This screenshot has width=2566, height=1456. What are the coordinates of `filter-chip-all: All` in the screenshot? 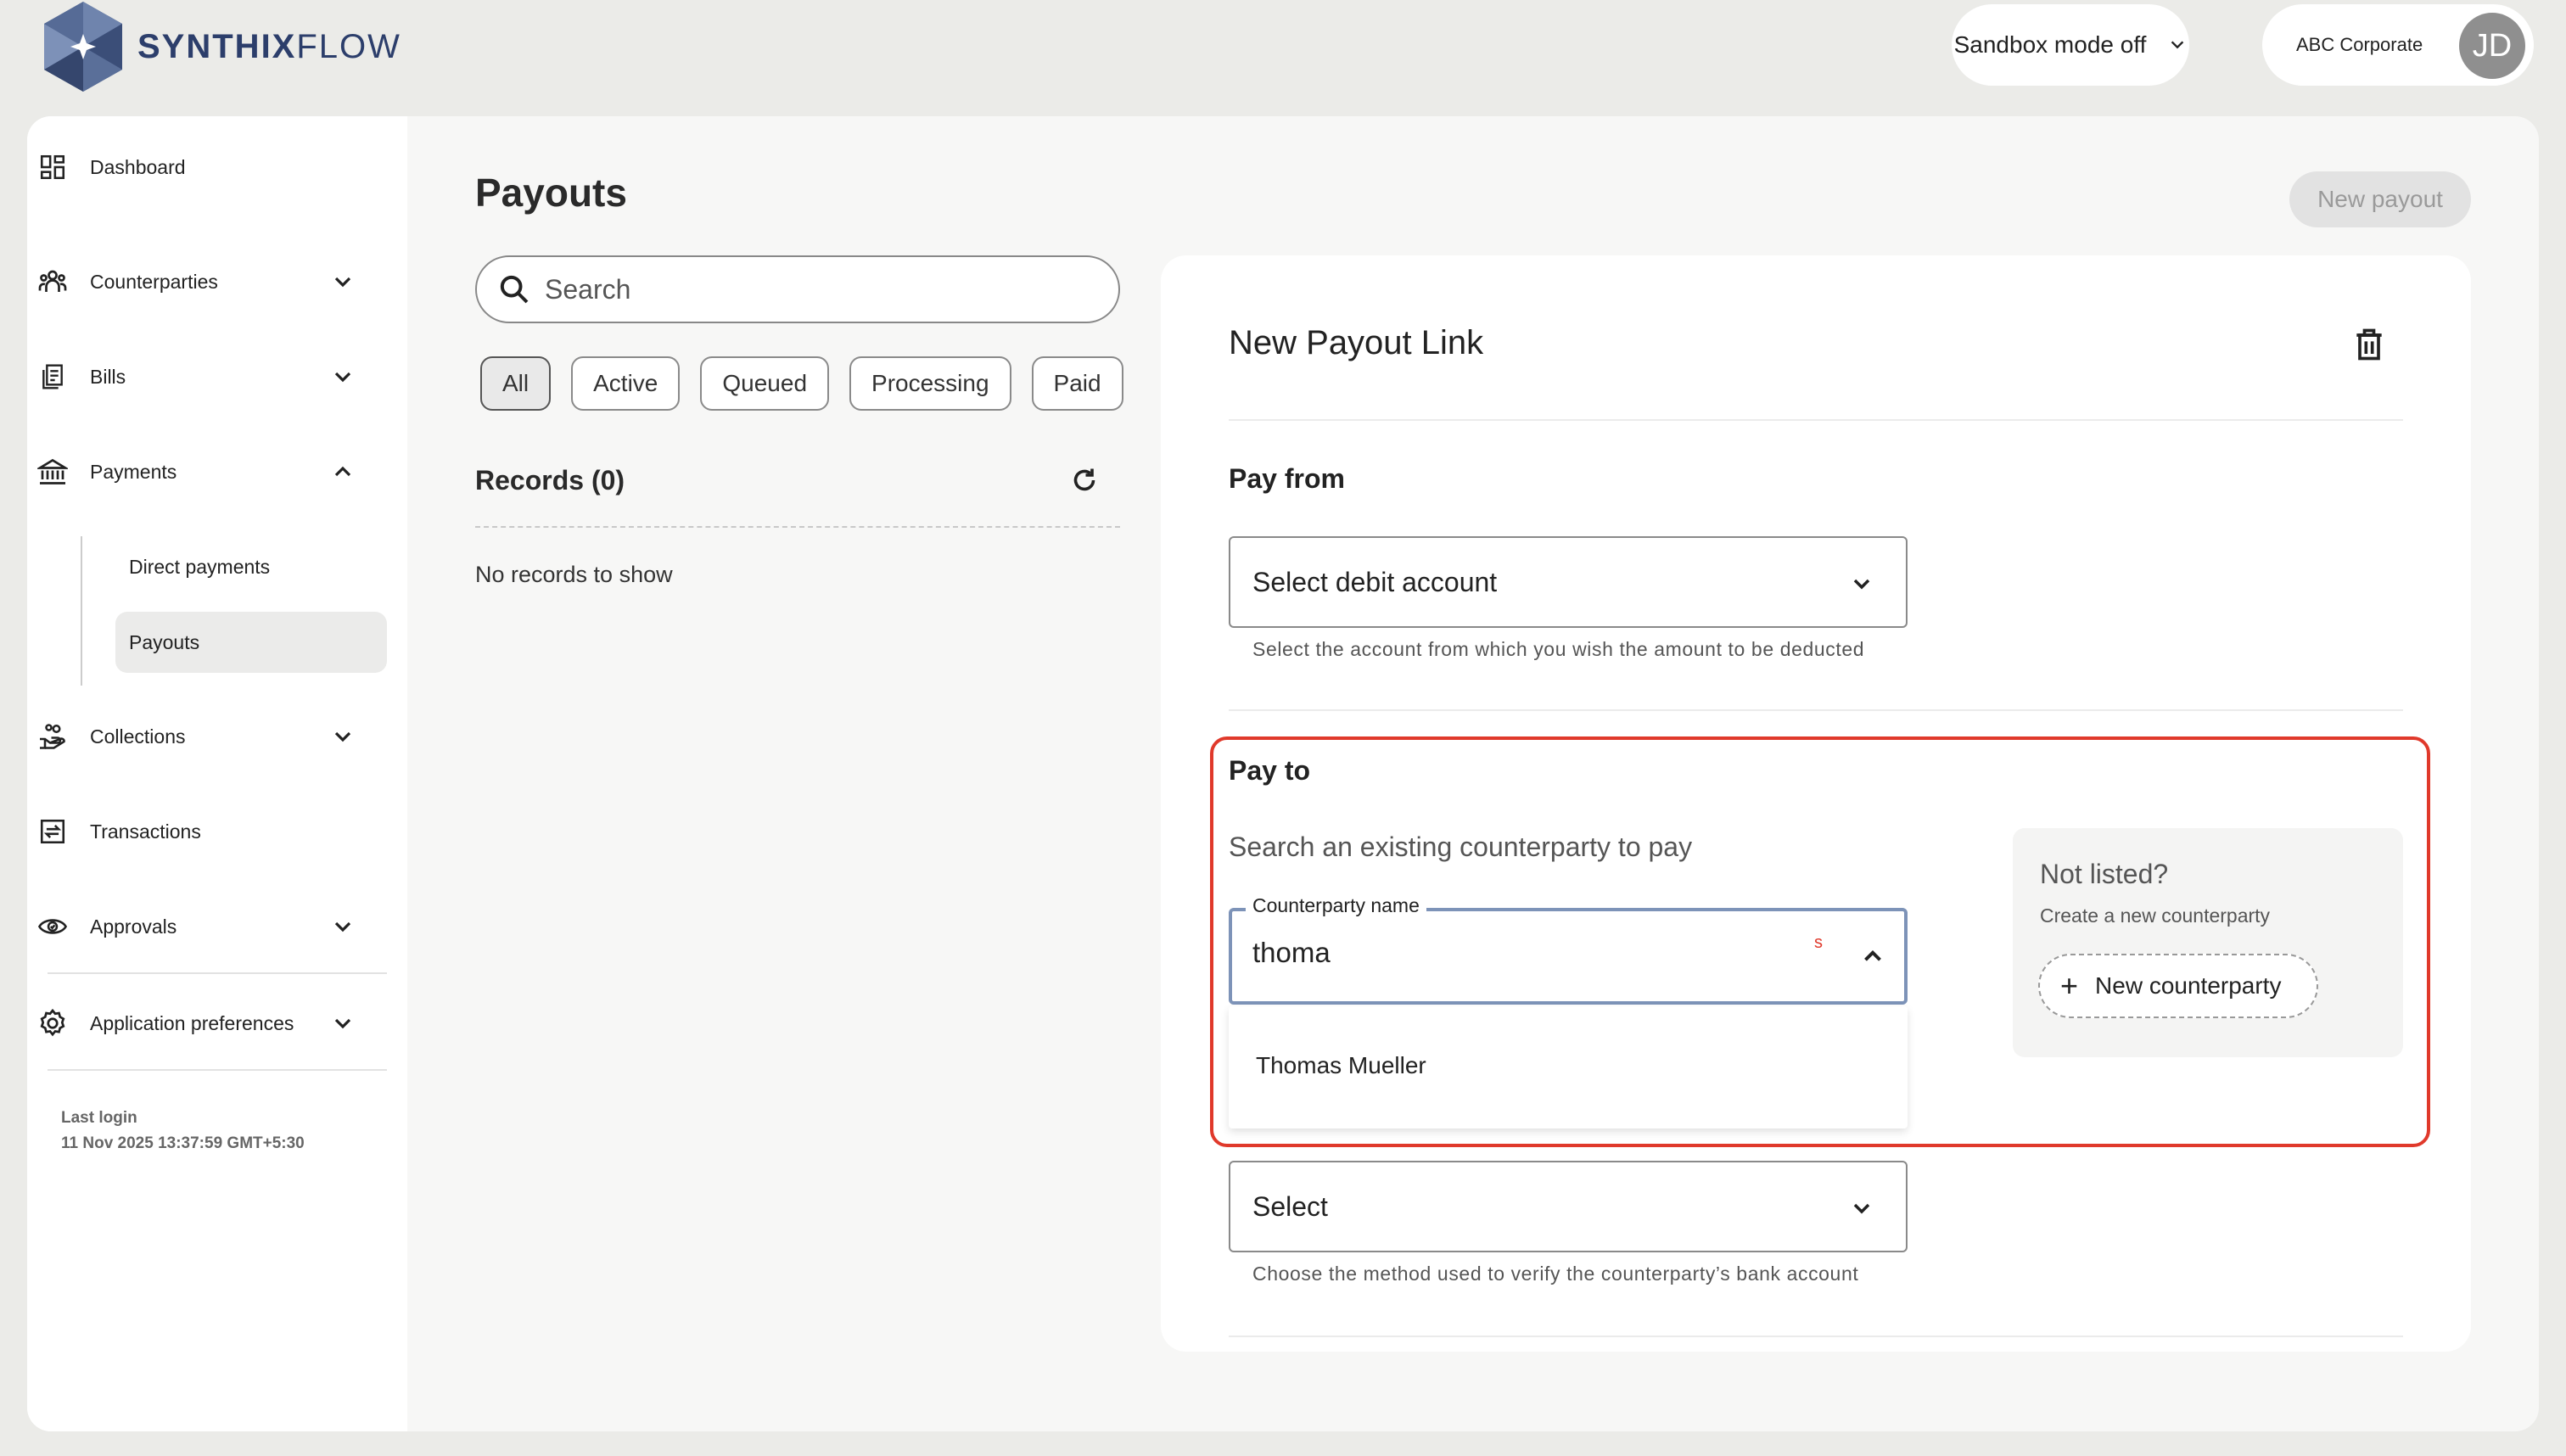 It's located at (516, 384).